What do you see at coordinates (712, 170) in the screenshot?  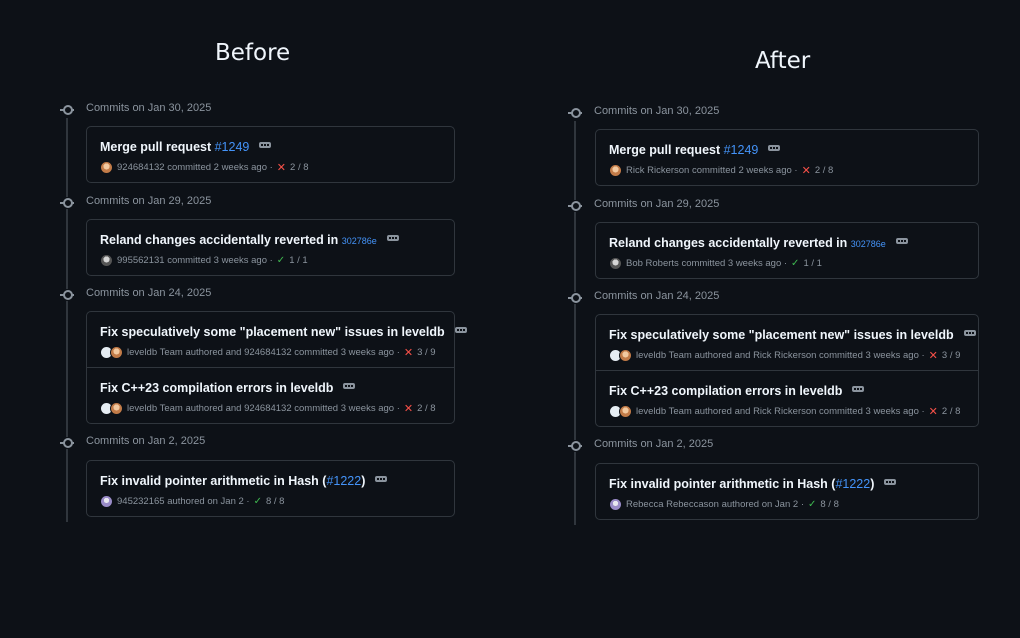 I see `commit-author-info: Rick Rickerson committed 2 weeks ago ·` at bounding box center [712, 170].